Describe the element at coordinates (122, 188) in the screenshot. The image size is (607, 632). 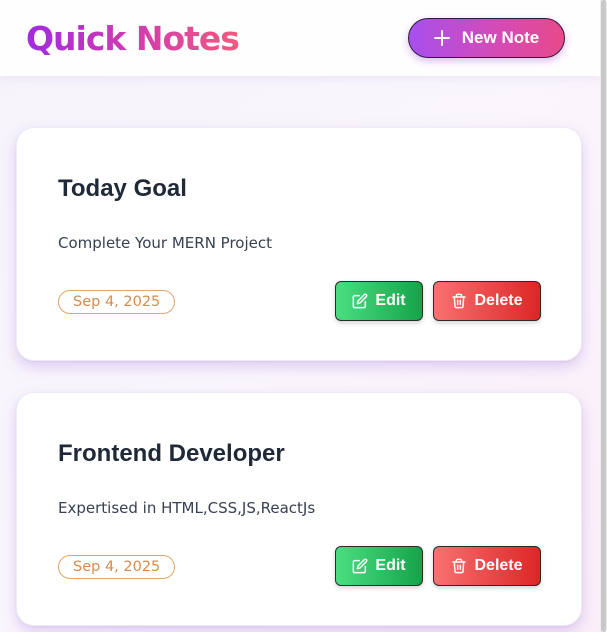
I see `note-title: Today Goal` at that location.